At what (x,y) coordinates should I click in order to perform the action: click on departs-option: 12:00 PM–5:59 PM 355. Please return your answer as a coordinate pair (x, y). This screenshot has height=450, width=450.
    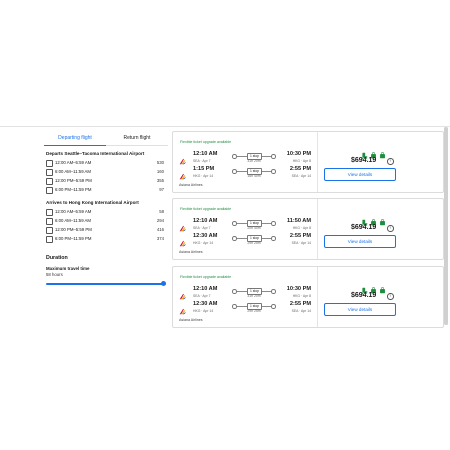
    Looking at the image, I should click on (105, 181).